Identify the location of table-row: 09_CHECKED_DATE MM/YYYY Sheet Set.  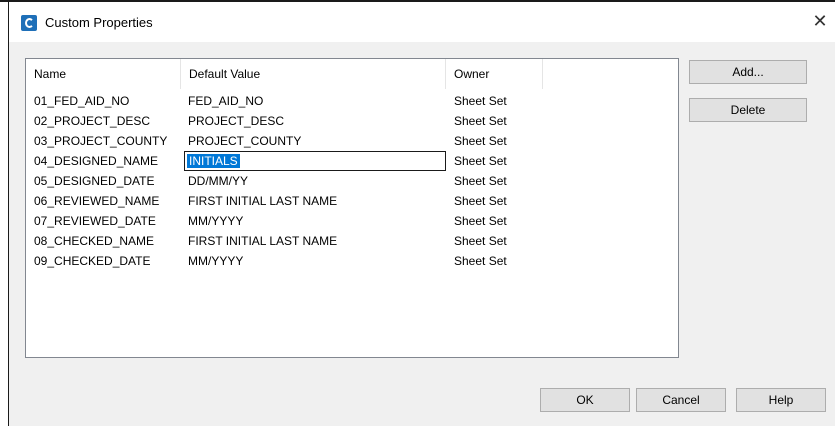
(352, 261).